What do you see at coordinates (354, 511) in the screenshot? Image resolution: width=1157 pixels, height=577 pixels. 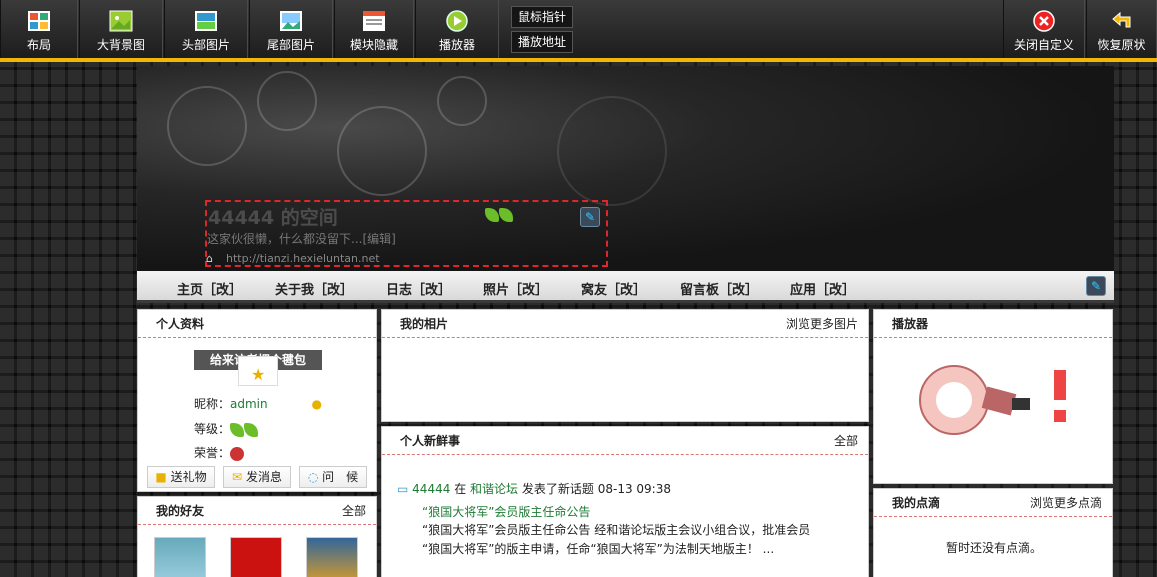 I see `friends-more-link: 全部` at bounding box center [354, 511].